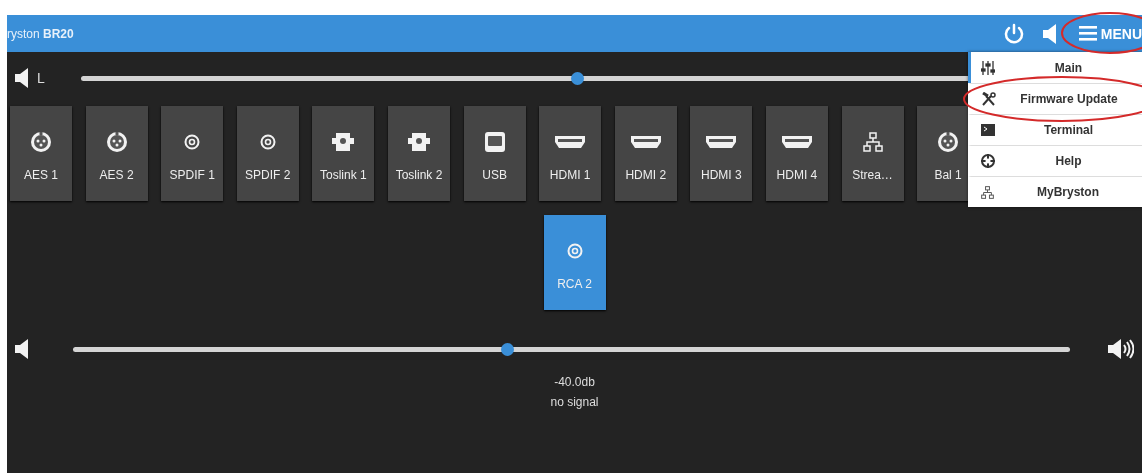  What do you see at coordinates (645, 153) in the screenshot?
I see `input-tile: HDMI 2` at bounding box center [645, 153].